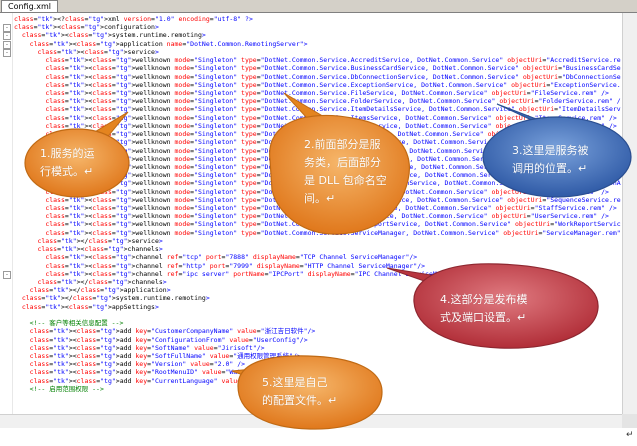 The width and height of the screenshot is (637, 446). What do you see at coordinates (484, 308) in the screenshot?
I see `callout-4-text: 4.这部分是发布模 式及端口设置。↵` at bounding box center [484, 308].